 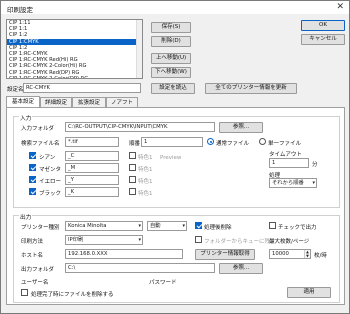 What do you see at coordinates (218, 228) in the screenshot?
I see `auto-delete-label: 処理後削除` at bounding box center [218, 228].